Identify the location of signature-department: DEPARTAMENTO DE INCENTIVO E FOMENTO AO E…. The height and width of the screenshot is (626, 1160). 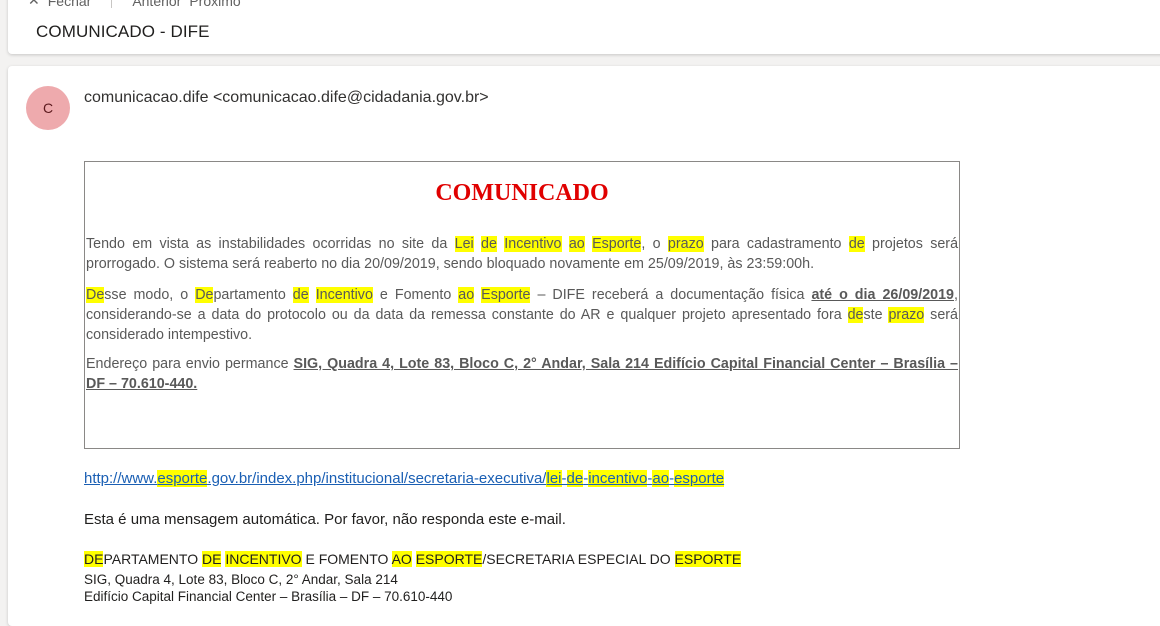
(413, 559).